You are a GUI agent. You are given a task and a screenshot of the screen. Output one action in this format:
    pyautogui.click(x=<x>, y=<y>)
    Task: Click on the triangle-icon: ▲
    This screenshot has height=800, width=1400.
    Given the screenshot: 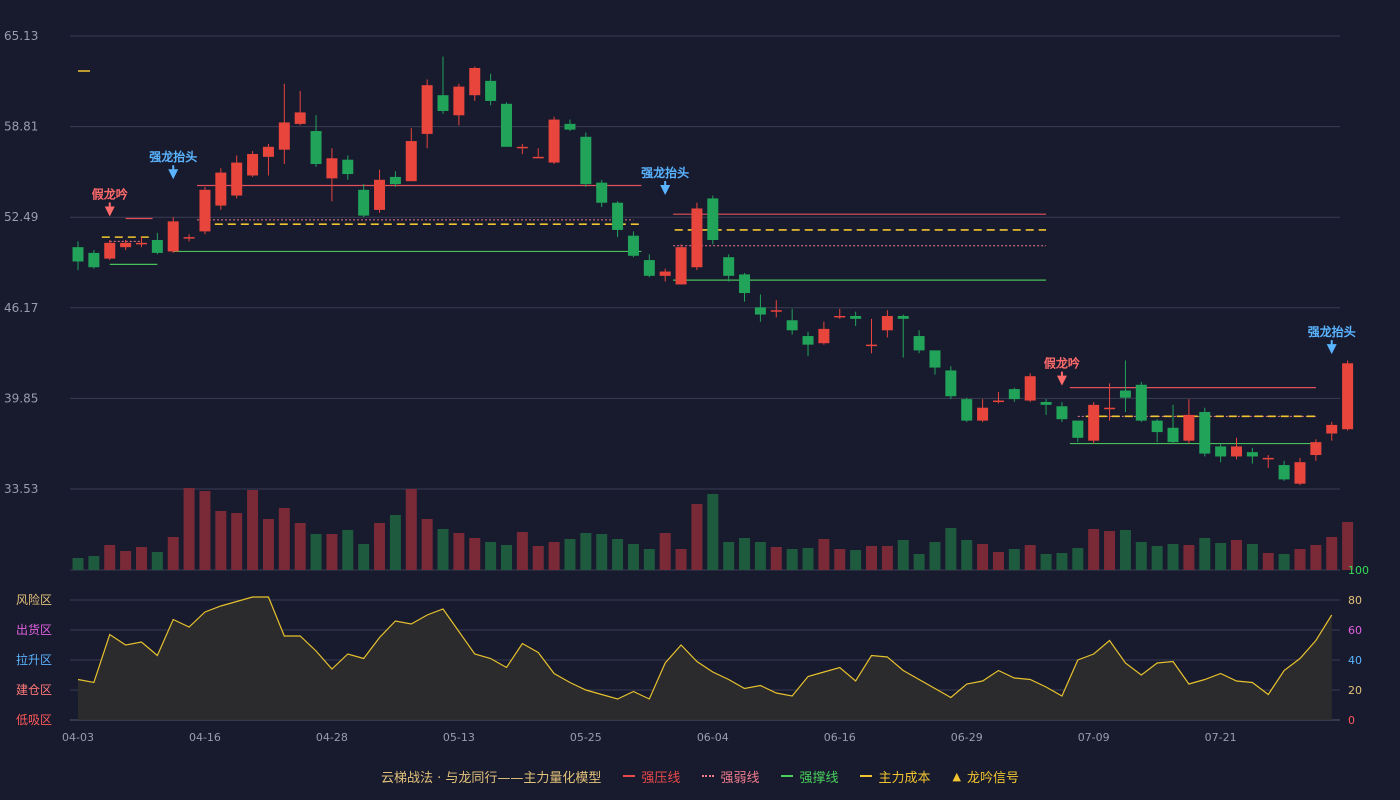 What is the action you would take?
    pyautogui.click(x=956, y=776)
    